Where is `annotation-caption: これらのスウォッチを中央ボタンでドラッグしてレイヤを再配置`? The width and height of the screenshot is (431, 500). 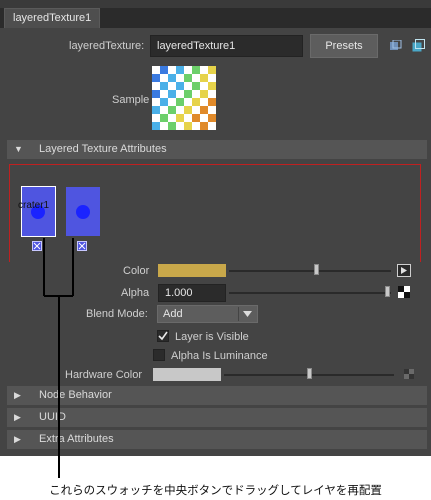 annotation-caption: これらのスウォッチを中央ボタンでドラッグしてレイヤを再配置 is located at coordinates (215, 491).